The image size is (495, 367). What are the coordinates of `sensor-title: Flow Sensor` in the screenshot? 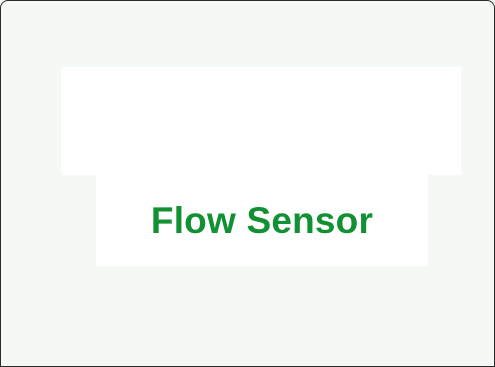 It's located at (262, 220).